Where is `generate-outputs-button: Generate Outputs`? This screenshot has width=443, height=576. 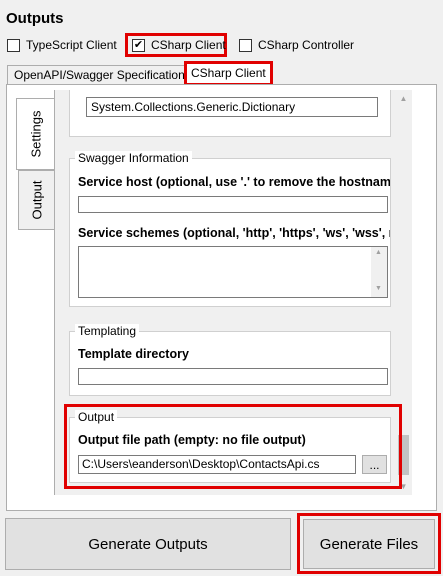
generate-outputs-button: Generate Outputs is located at coordinates (148, 544).